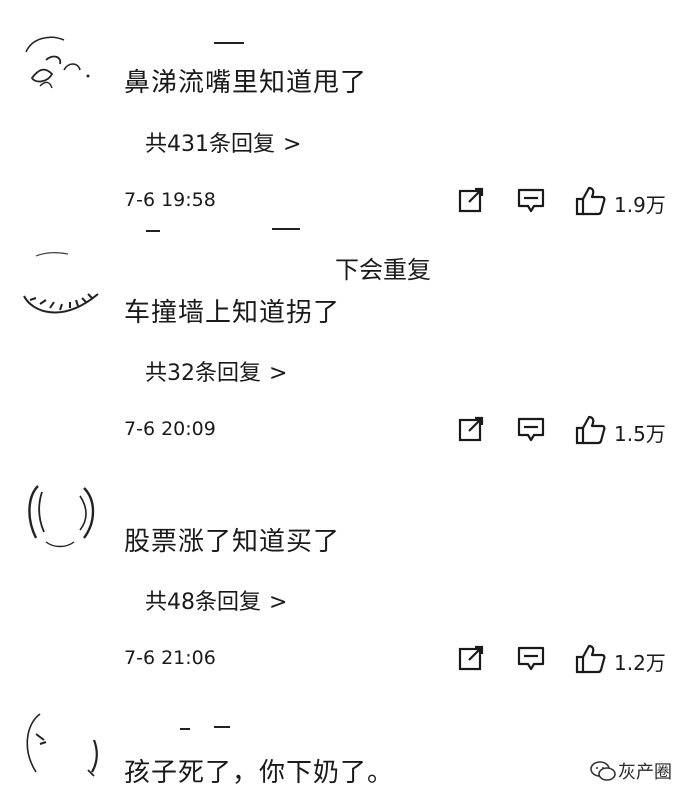 This screenshot has width=690, height=799. What do you see at coordinates (640, 205) in the screenshot?
I see `like-count: 1.9万` at bounding box center [640, 205].